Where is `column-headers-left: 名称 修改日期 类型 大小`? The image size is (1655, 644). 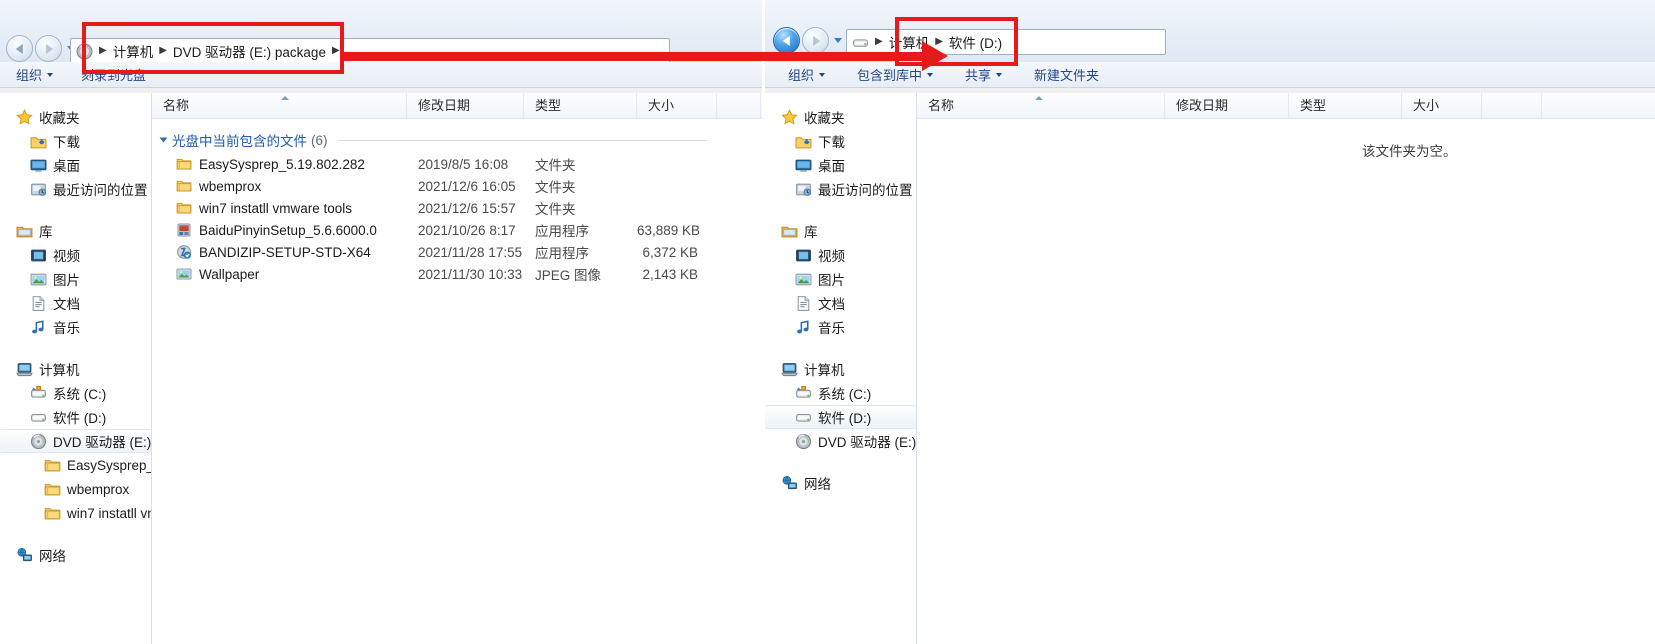 column-headers-left: 名称 修改日期 类型 大小 is located at coordinates (457, 106).